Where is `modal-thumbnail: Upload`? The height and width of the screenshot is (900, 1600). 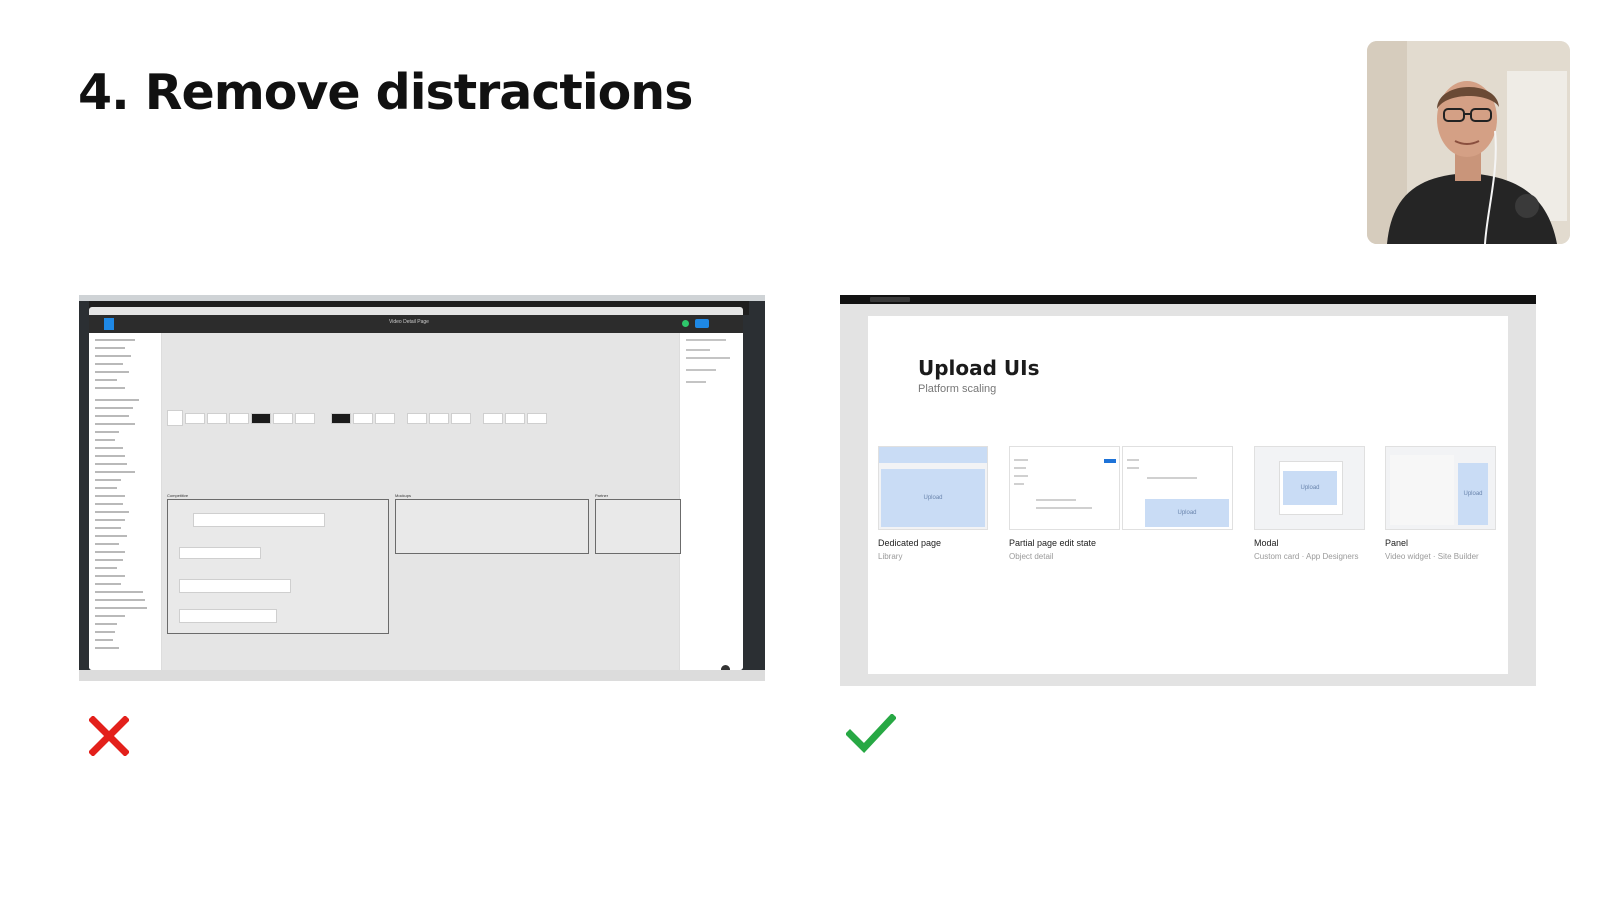 modal-thumbnail: Upload is located at coordinates (1309, 488).